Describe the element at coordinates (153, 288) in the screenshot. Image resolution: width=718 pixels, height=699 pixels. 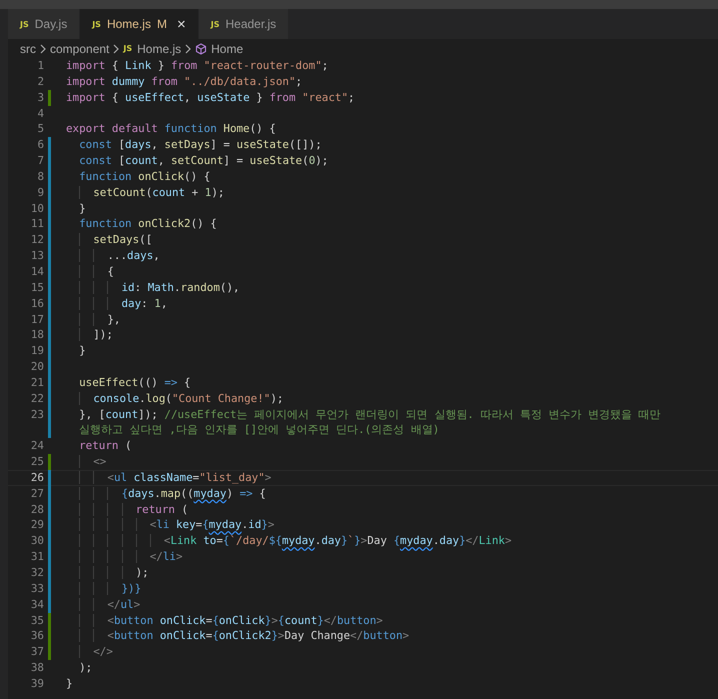
I see `code-line: id: Math.random(),` at that location.